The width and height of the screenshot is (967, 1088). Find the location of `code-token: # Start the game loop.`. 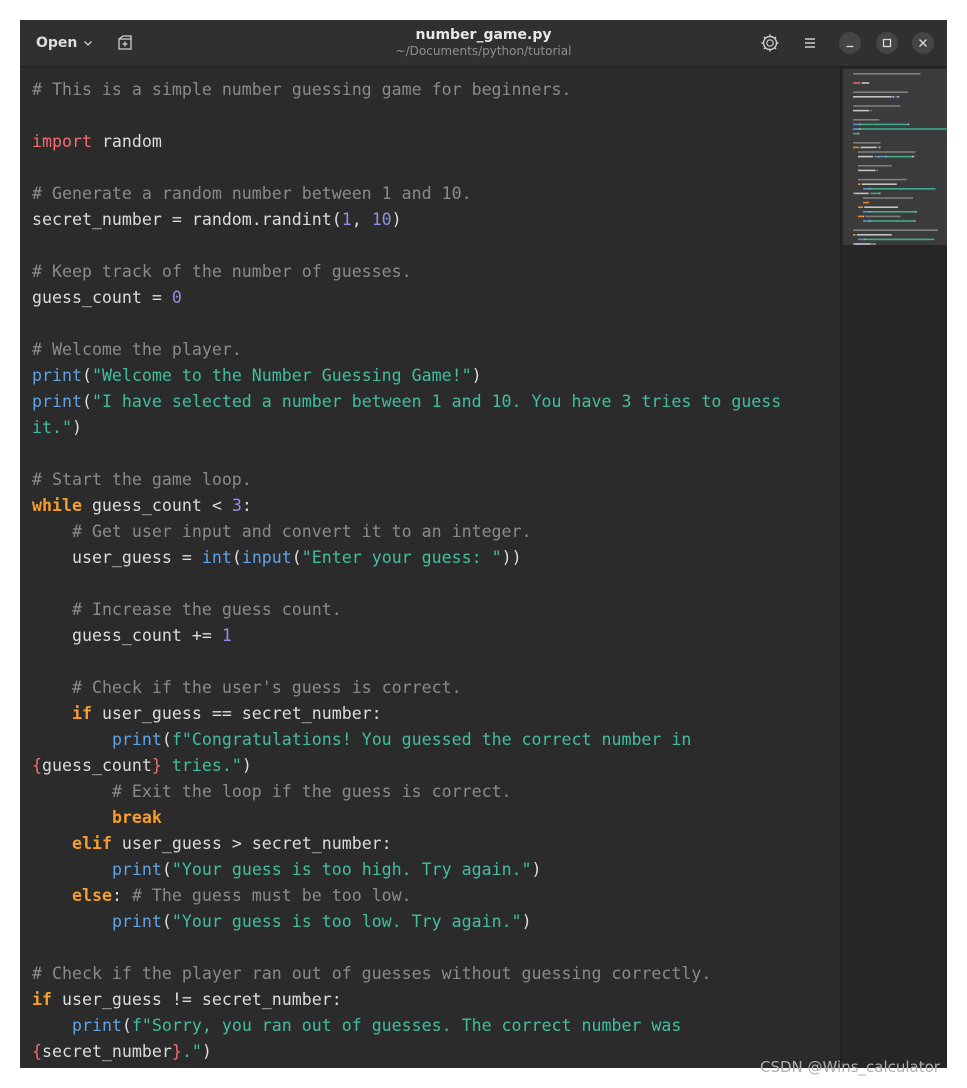

code-token: # Start the game loop. is located at coordinates (142, 479).